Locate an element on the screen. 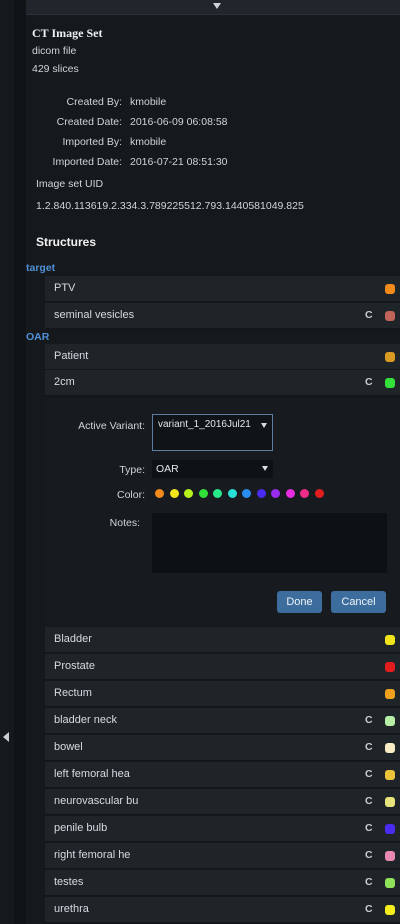 Image resolution: width=400 pixels, height=924 pixels. active-variant-select: variant_1_2016Jul21 is located at coordinates (212, 432).